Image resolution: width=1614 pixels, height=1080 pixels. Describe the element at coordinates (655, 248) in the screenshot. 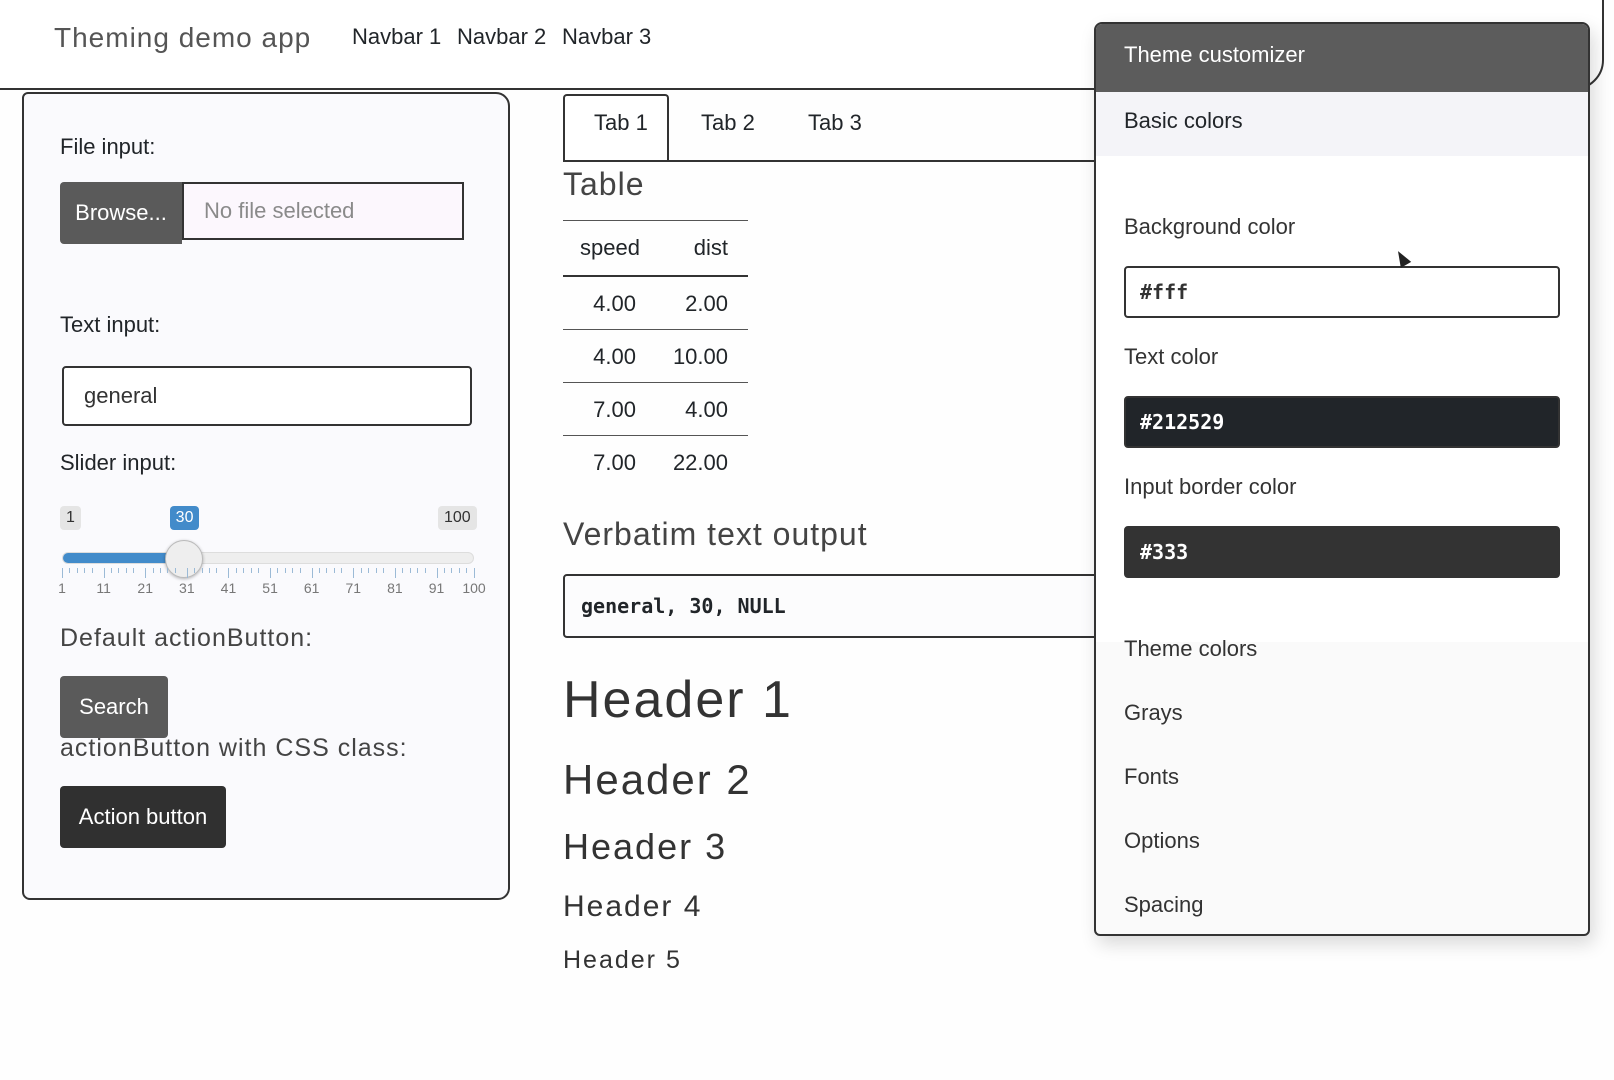

I see `table-header-row: speed dist` at that location.